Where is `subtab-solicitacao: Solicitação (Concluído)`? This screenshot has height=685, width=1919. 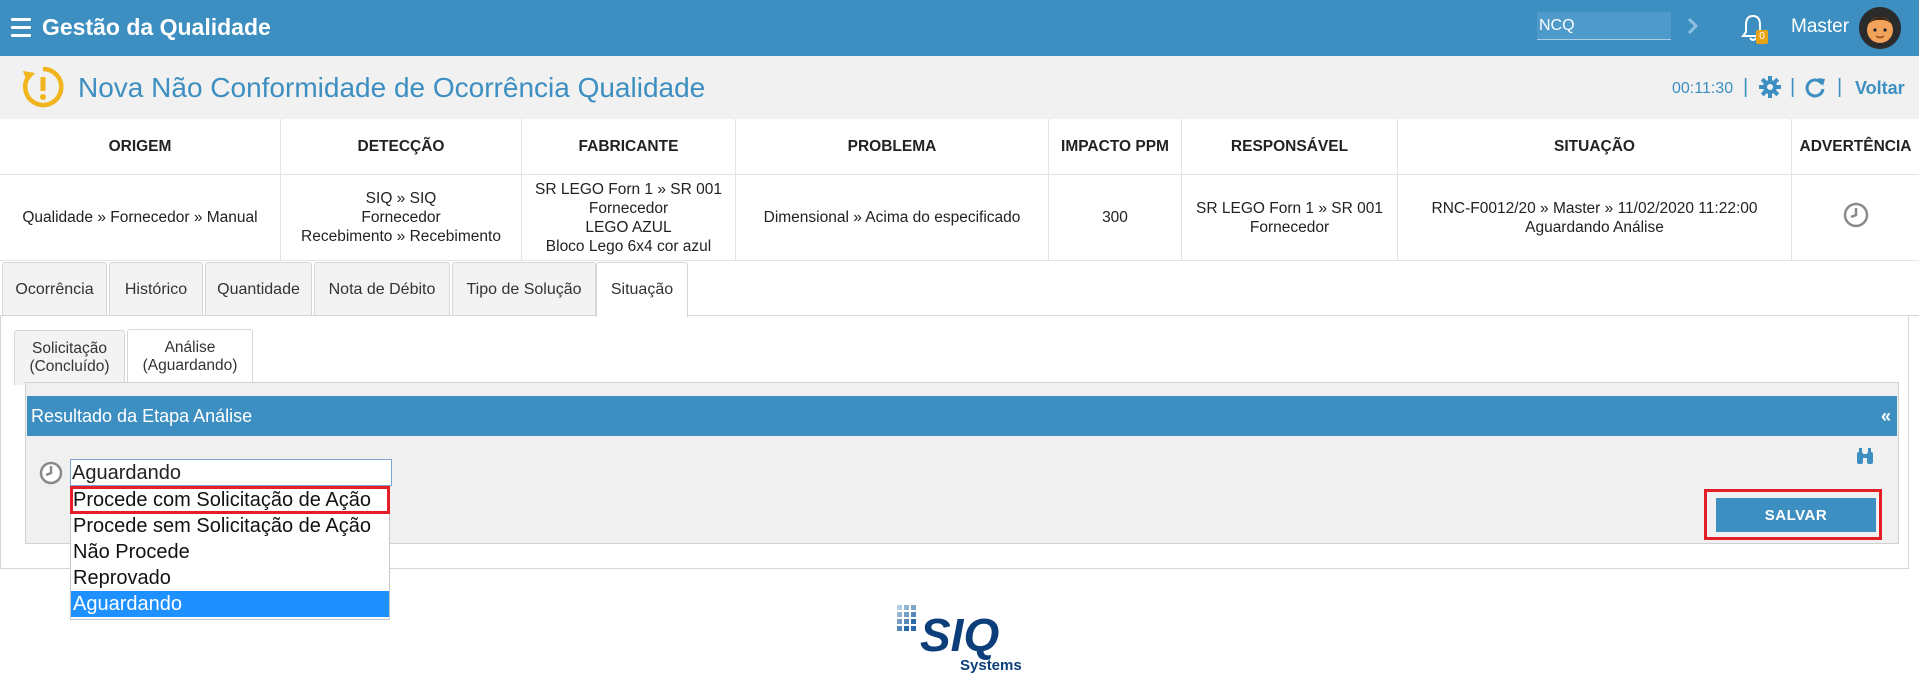
subtab-solicitacao: Solicitação (Concluído) is located at coordinates (69, 357).